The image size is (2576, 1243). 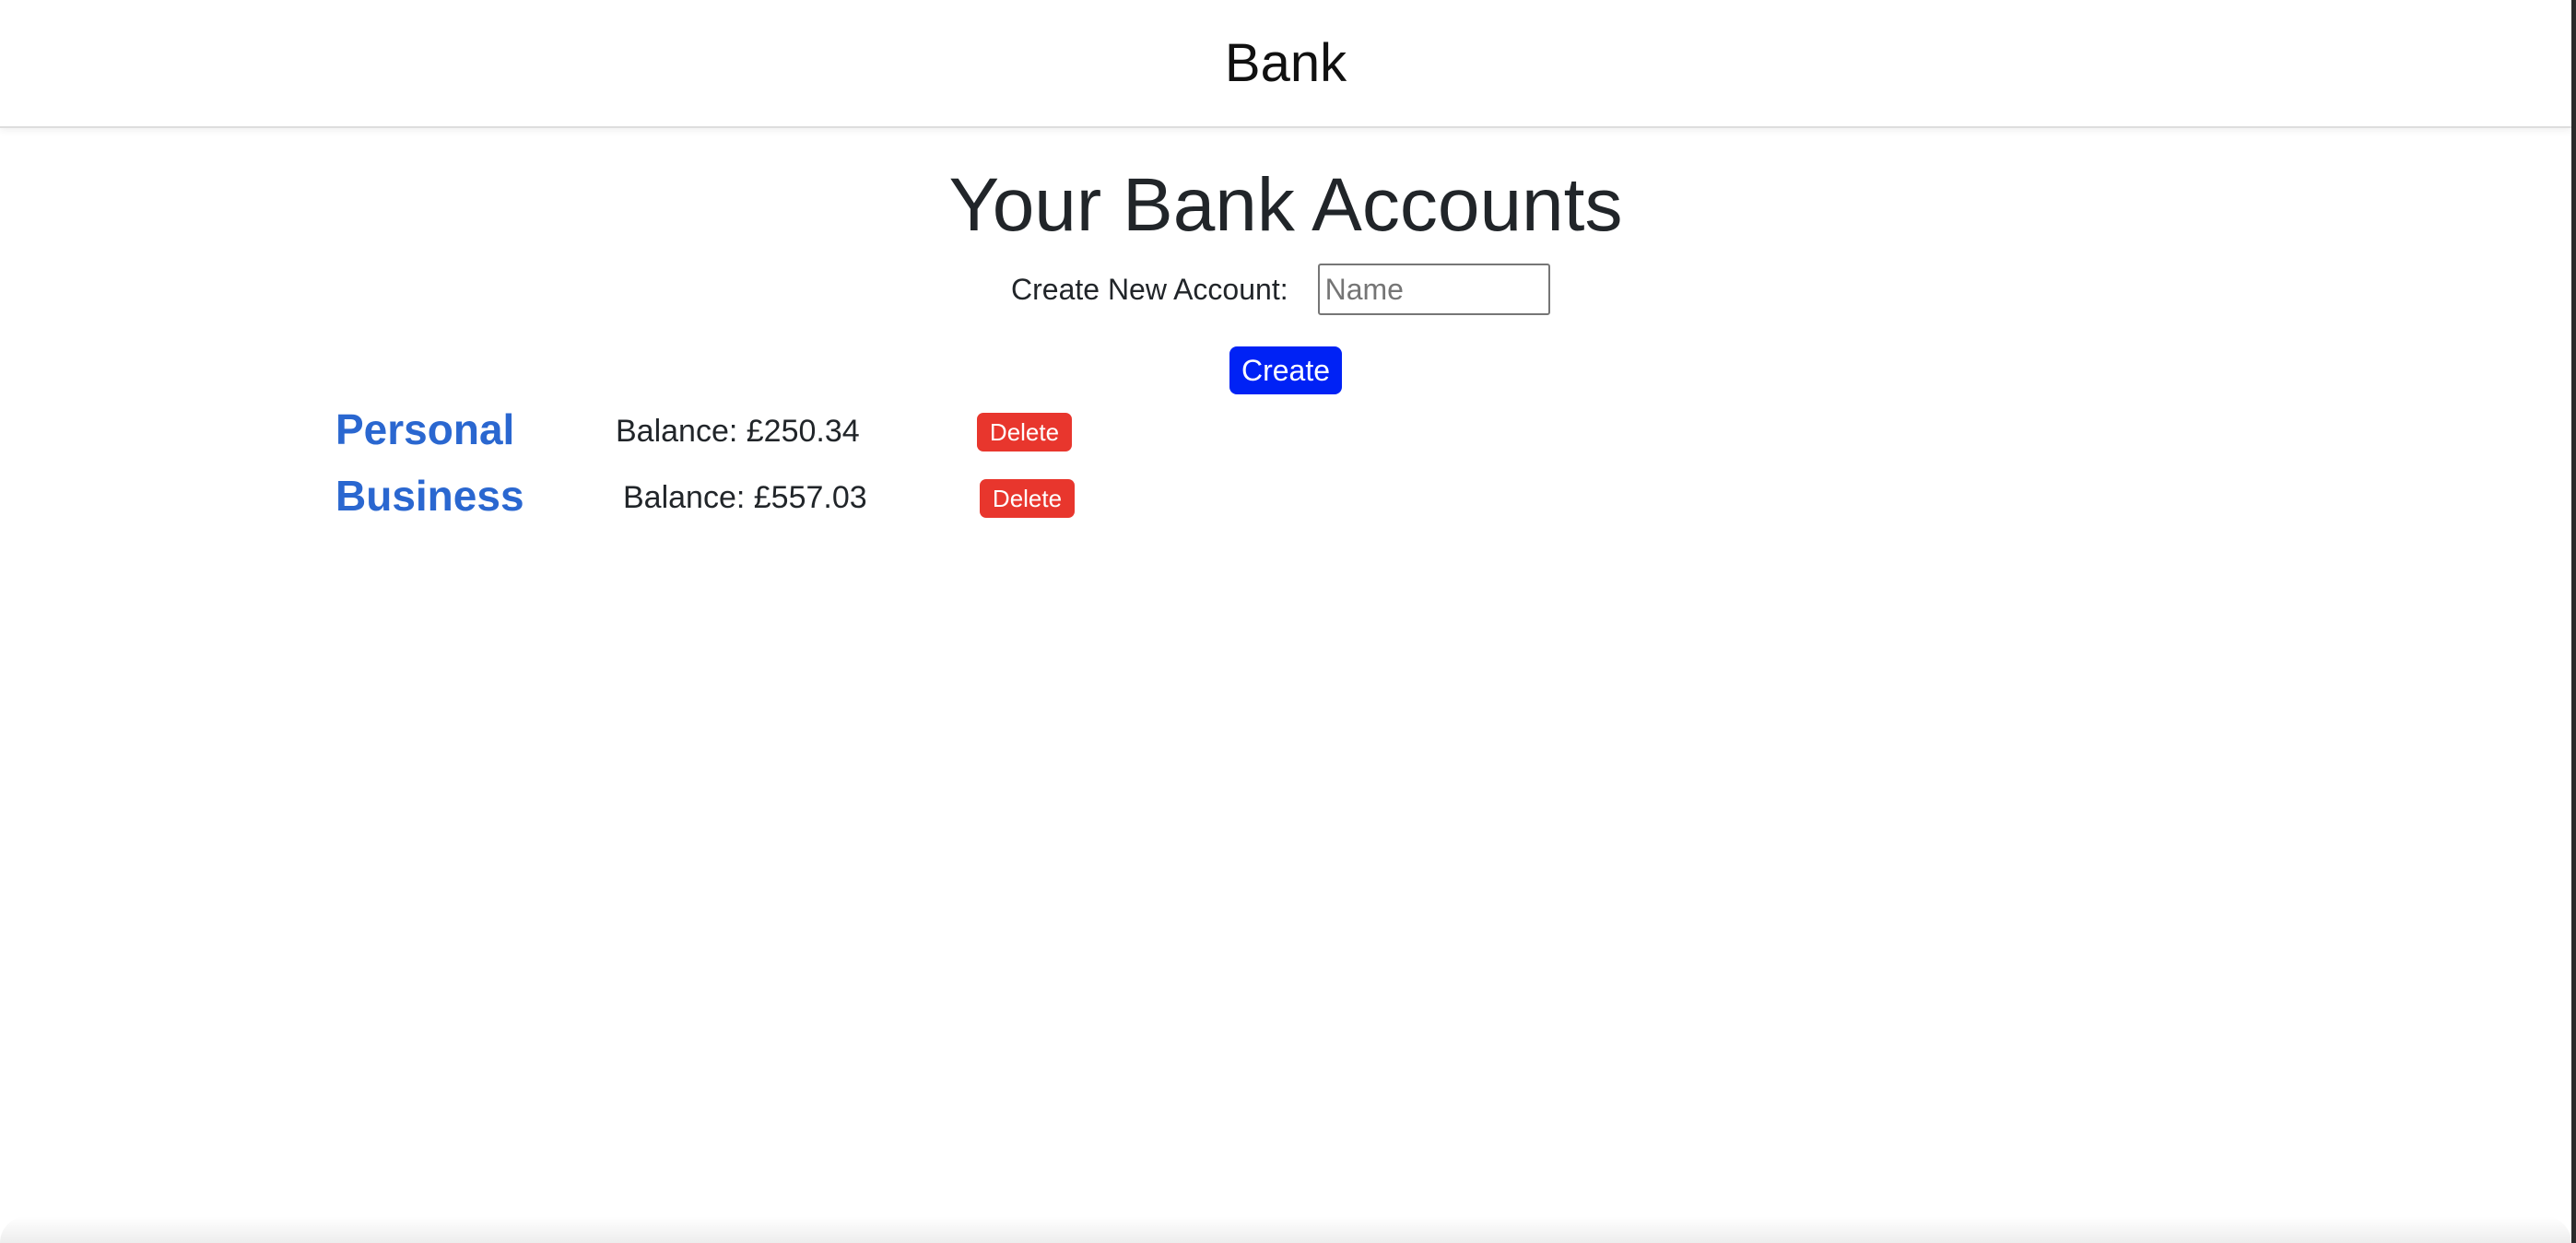 What do you see at coordinates (2573, 621) in the screenshot?
I see `window-edge` at bounding box center [2573, 621].